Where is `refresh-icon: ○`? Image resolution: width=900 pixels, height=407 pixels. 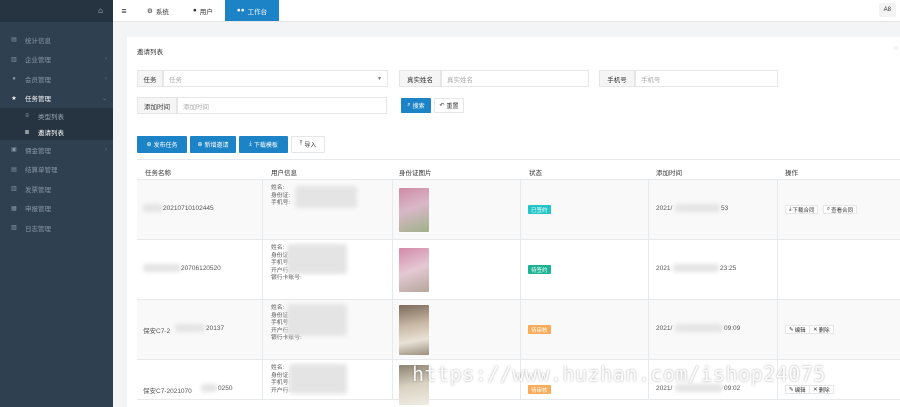 refresh-icon: ○ is located at coordinates (896, 48).